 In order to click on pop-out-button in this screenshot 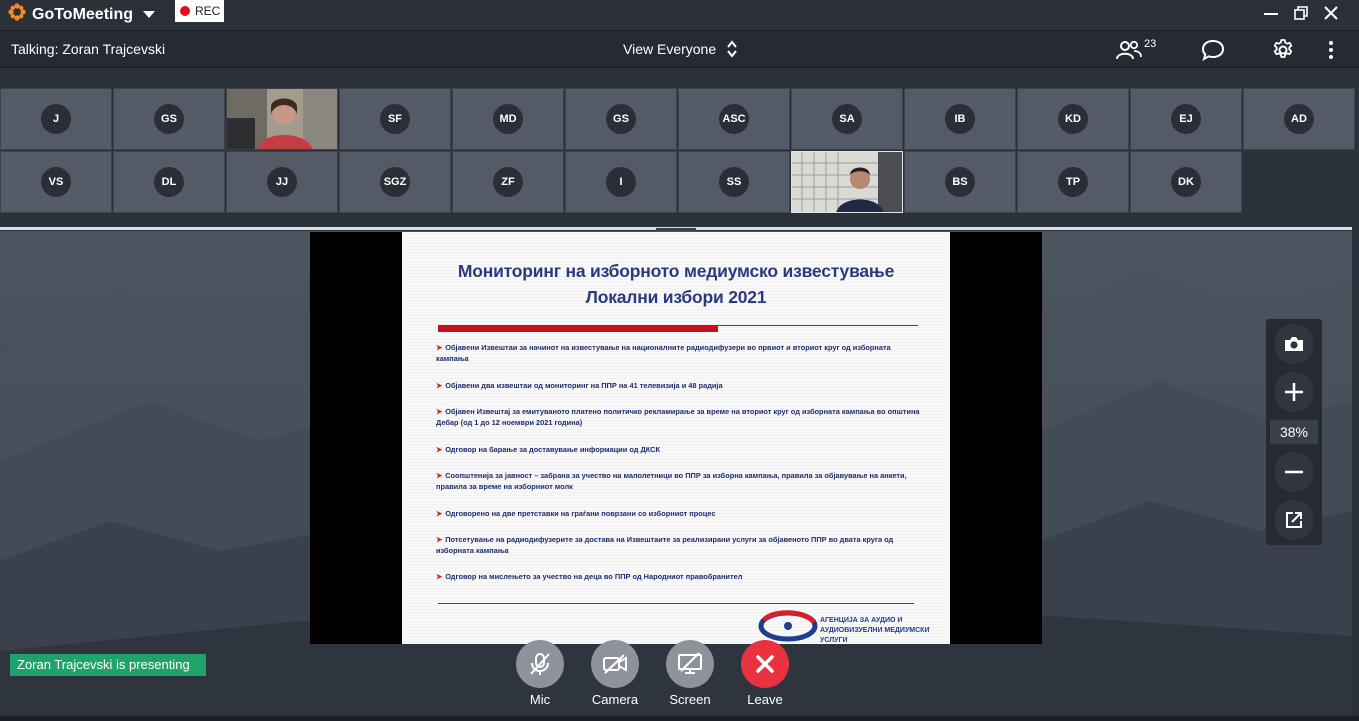, I will do `click(1294, 520)`.